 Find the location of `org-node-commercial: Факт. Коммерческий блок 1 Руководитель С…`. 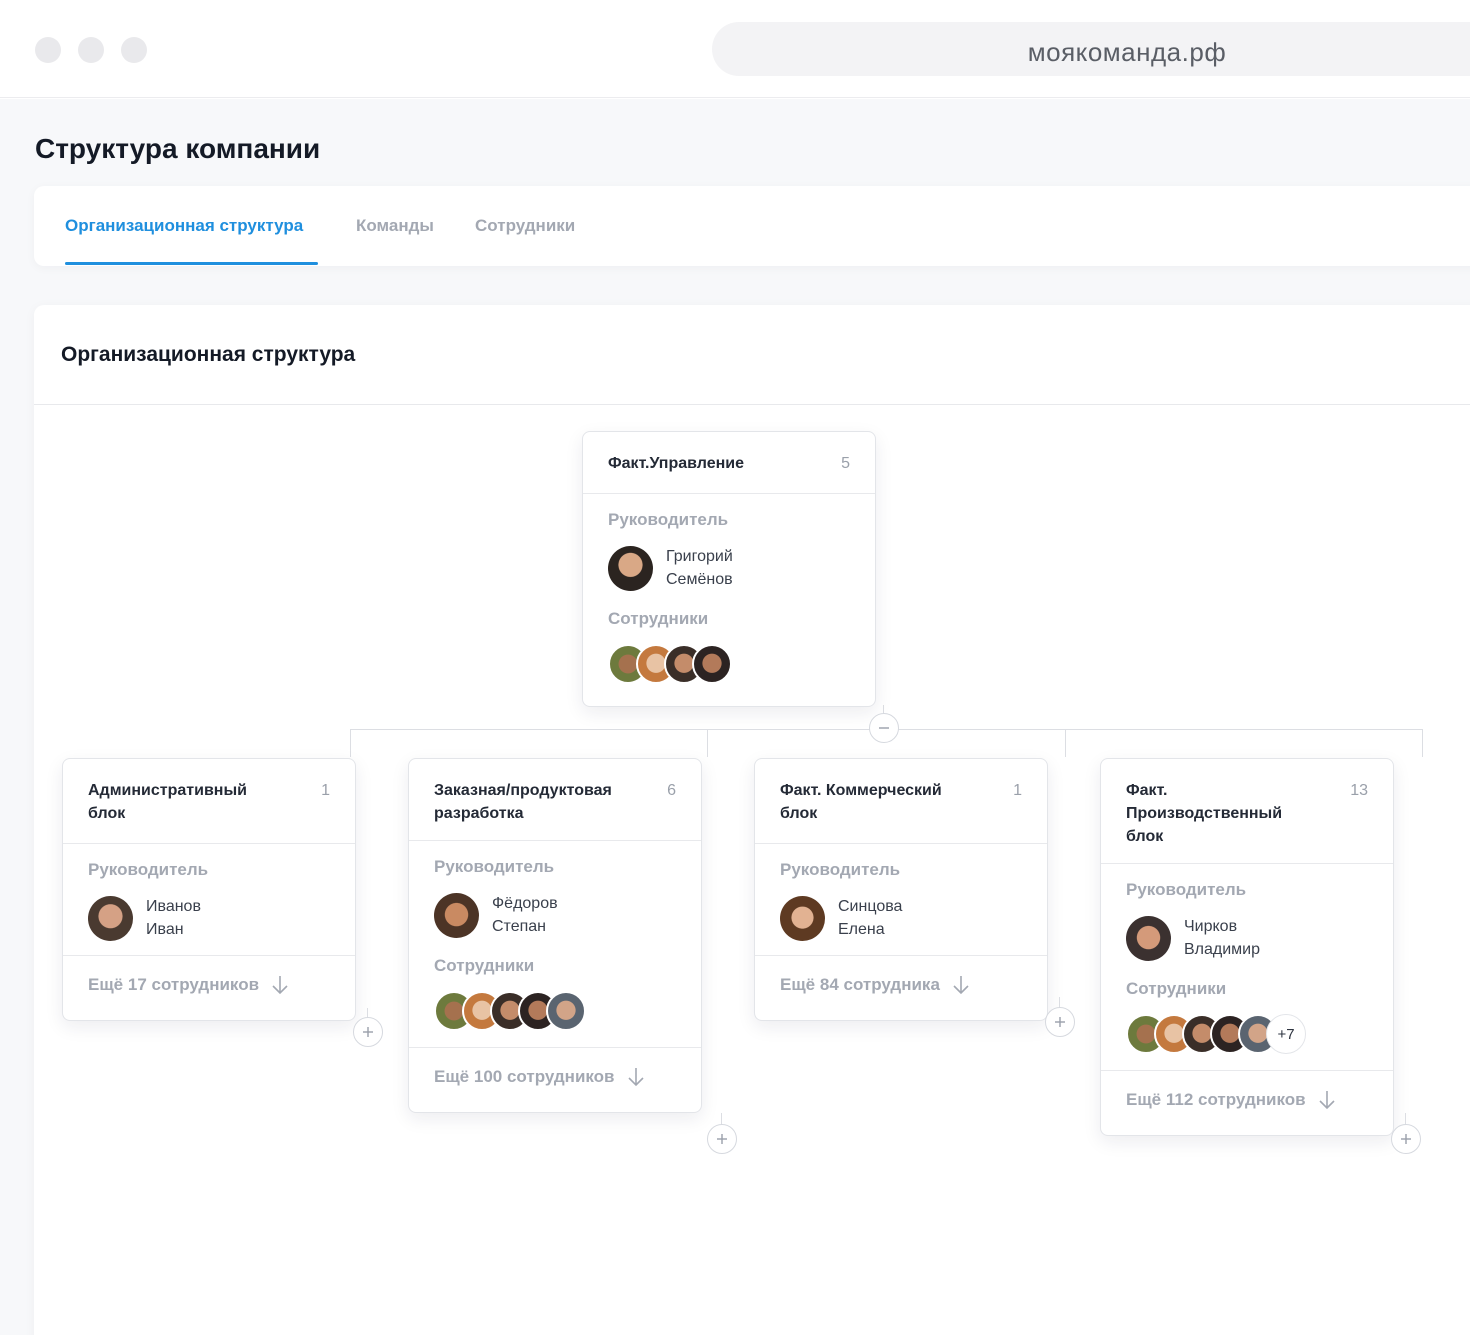

org-node-commercial: Факт. Коммерческий блок 1 Руководитель С… is located at coordinates (901, 889).